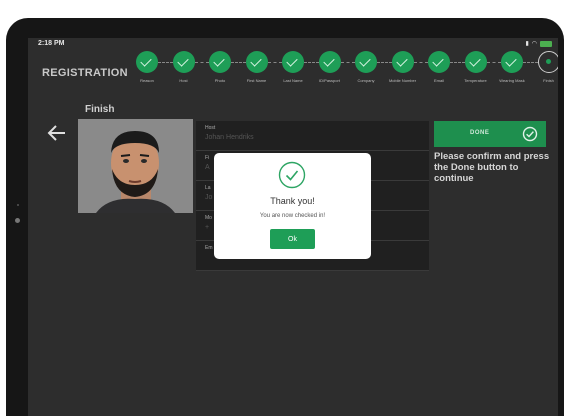 The height and width of the screenshot is (416, 566). I want to click on step-id-passport: ID/Passport, so click(330, 67).